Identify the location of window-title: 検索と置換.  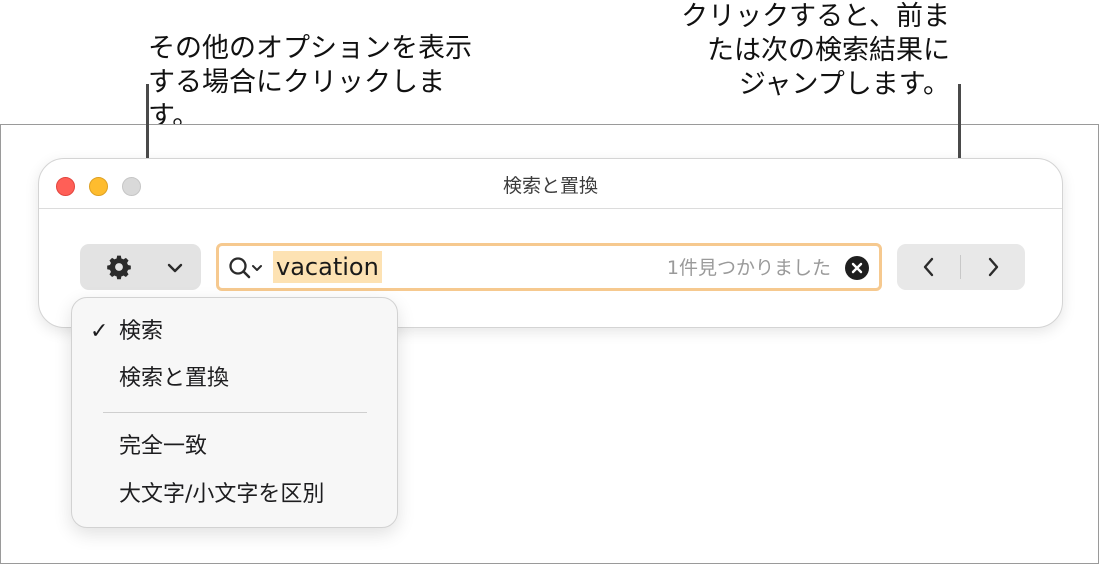
(550, 186).